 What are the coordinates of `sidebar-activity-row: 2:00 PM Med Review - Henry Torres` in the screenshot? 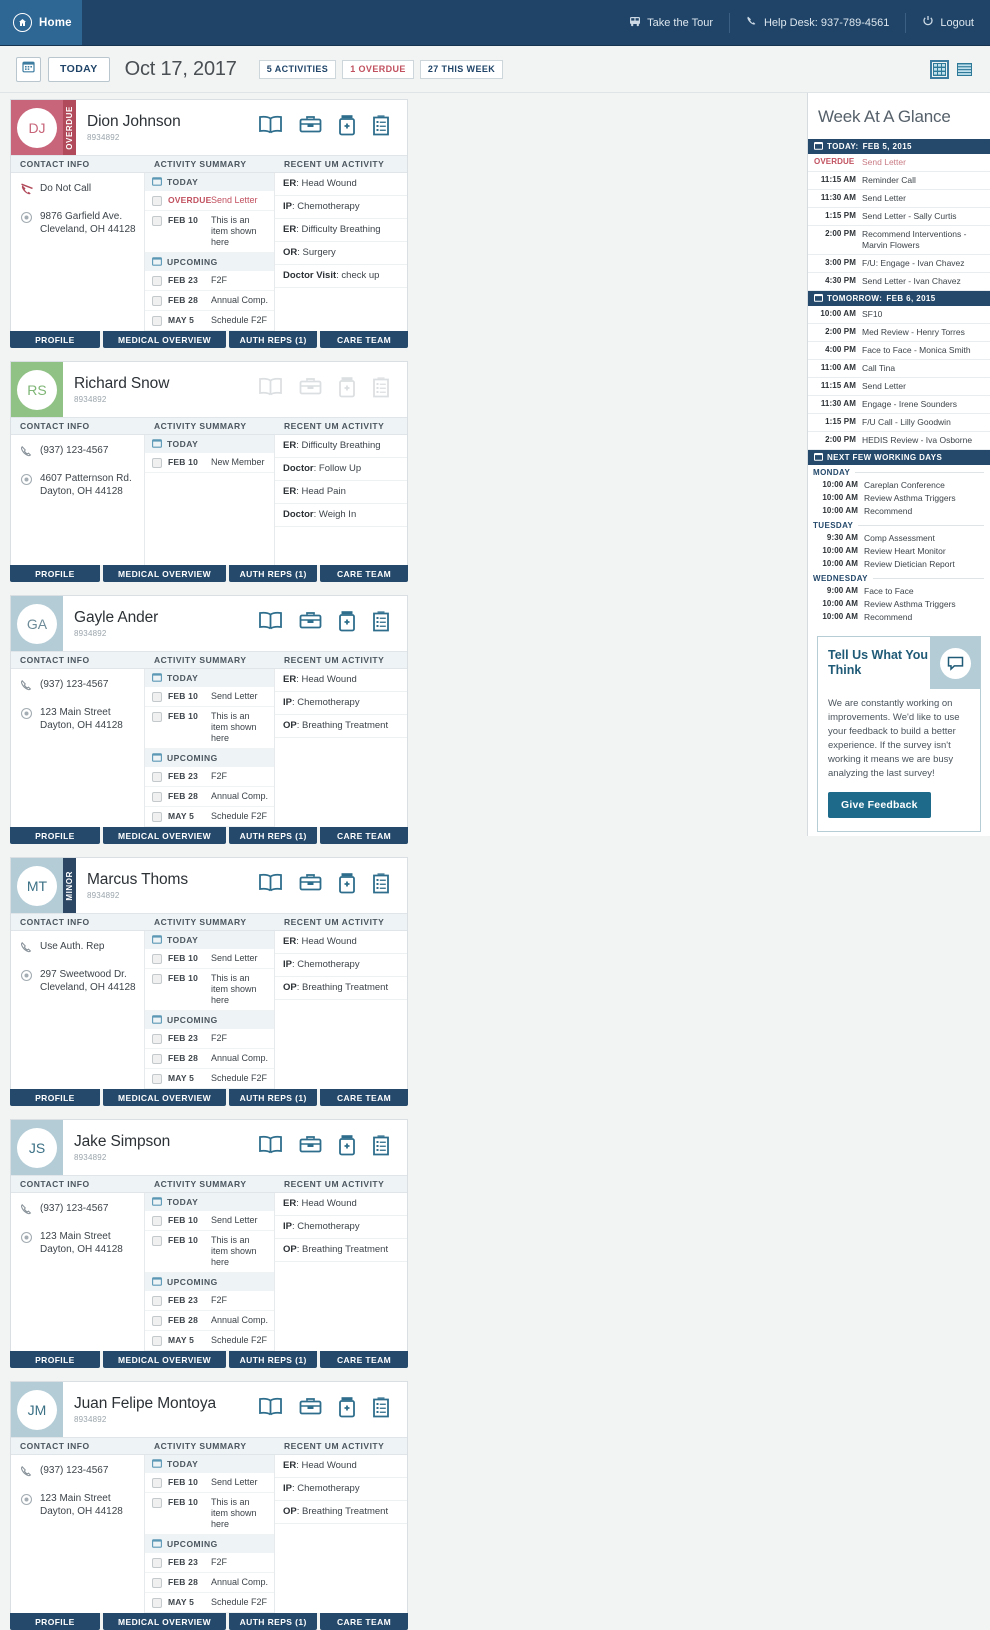 It's located at (899, 333).